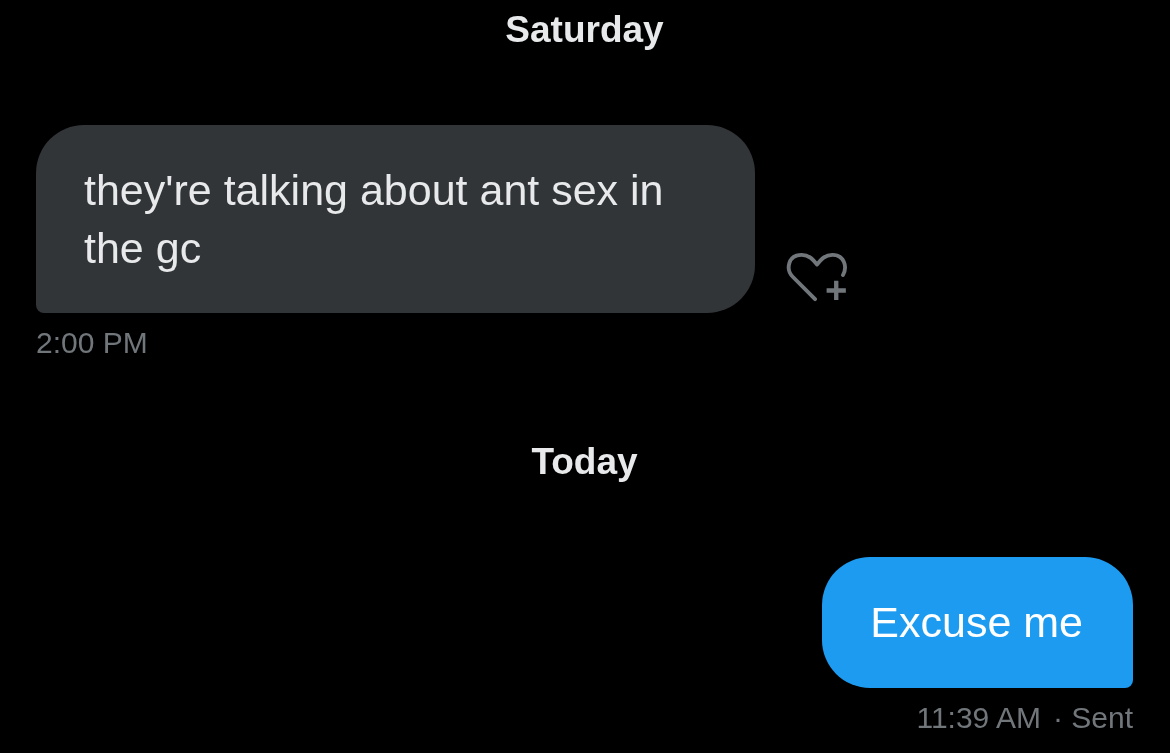 Image resolution: width=1170 pixels, height=753 pixels. Describe the element at coordinates (584, 462) in the screenshot. I see `date-separator: Today` at that location.